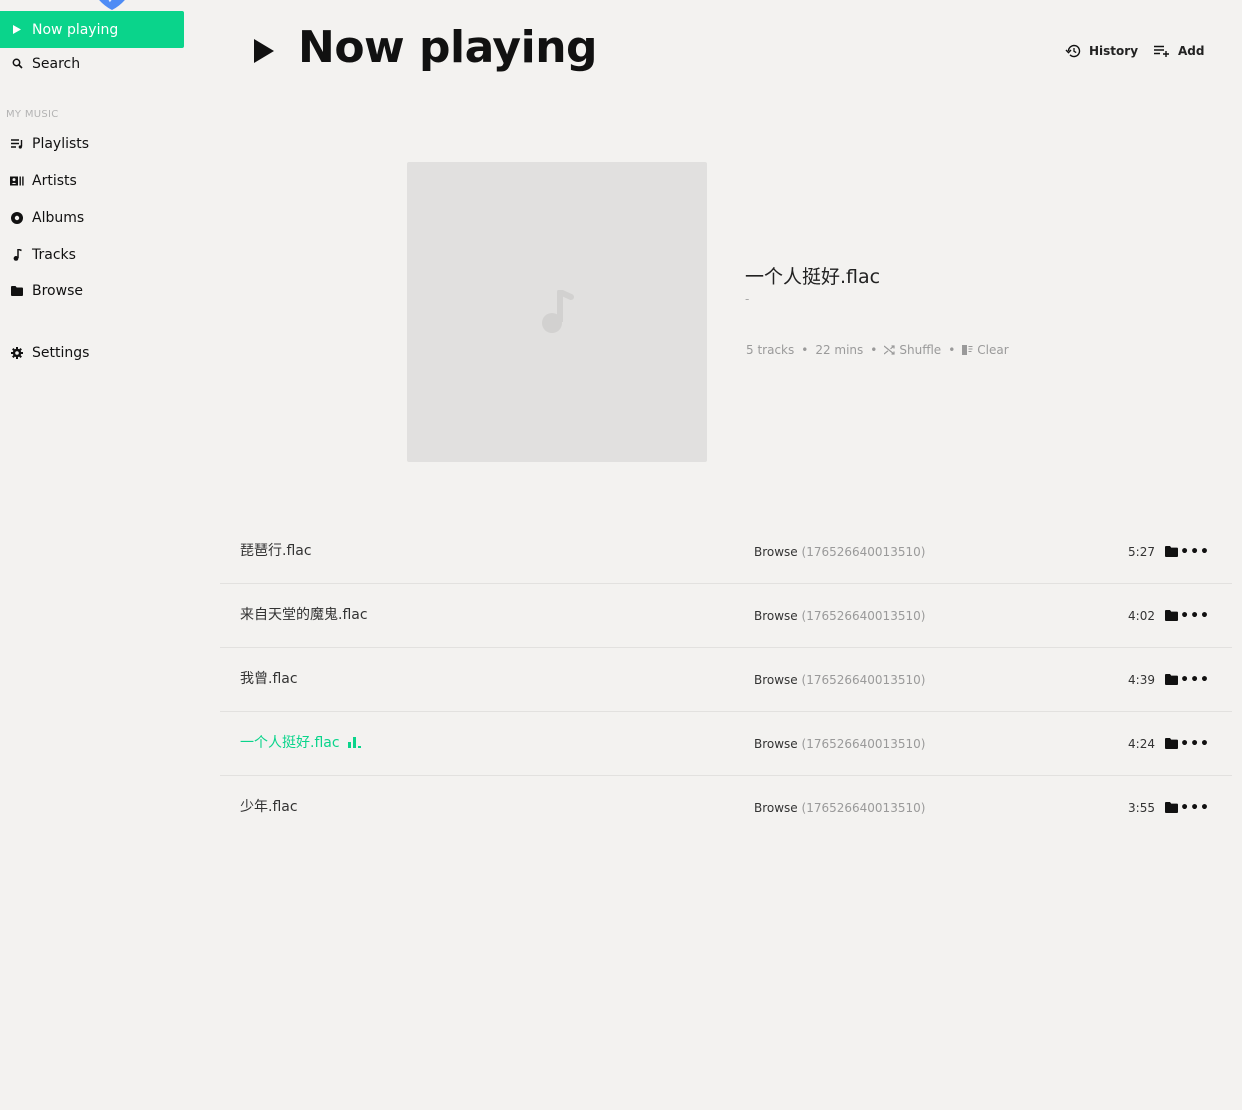 The height and width of the screenshot is (1110, 1242). What do you see at coordinates (61, 143) in the screenshot?
I see `sidebar-item-label: Playlists` at bounding box center [61, 143].